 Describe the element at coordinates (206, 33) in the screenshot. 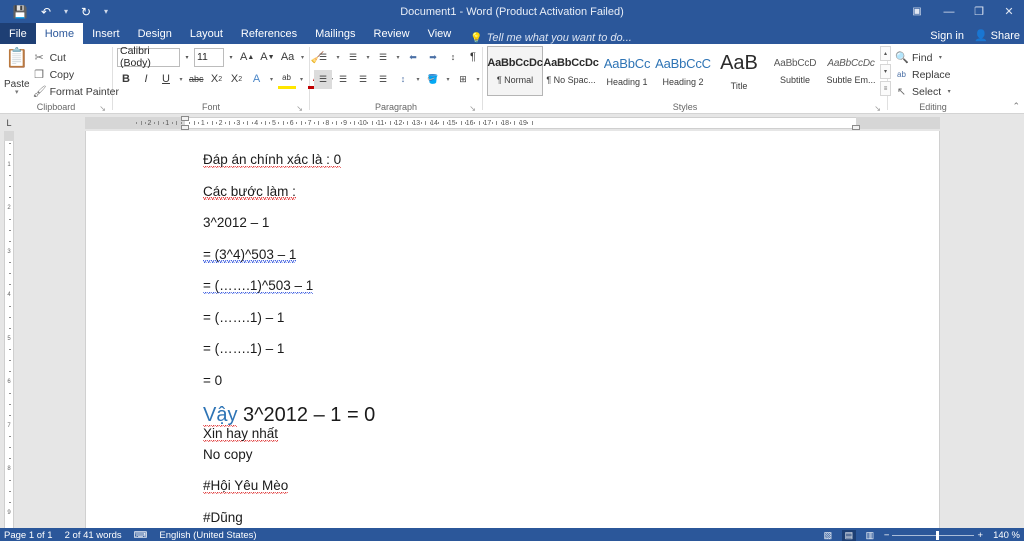

I see `tab-layout: Layout` at that location.